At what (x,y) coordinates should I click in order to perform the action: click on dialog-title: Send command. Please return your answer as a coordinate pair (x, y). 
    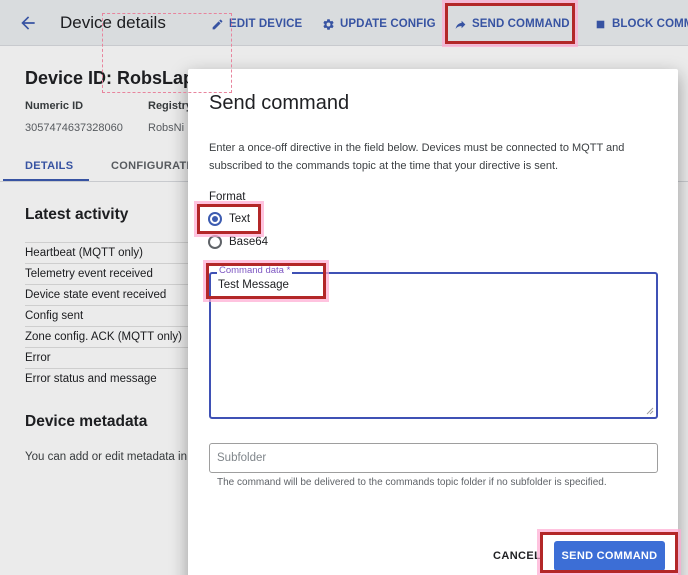
    Looking at the image, I should click on (279, 103).